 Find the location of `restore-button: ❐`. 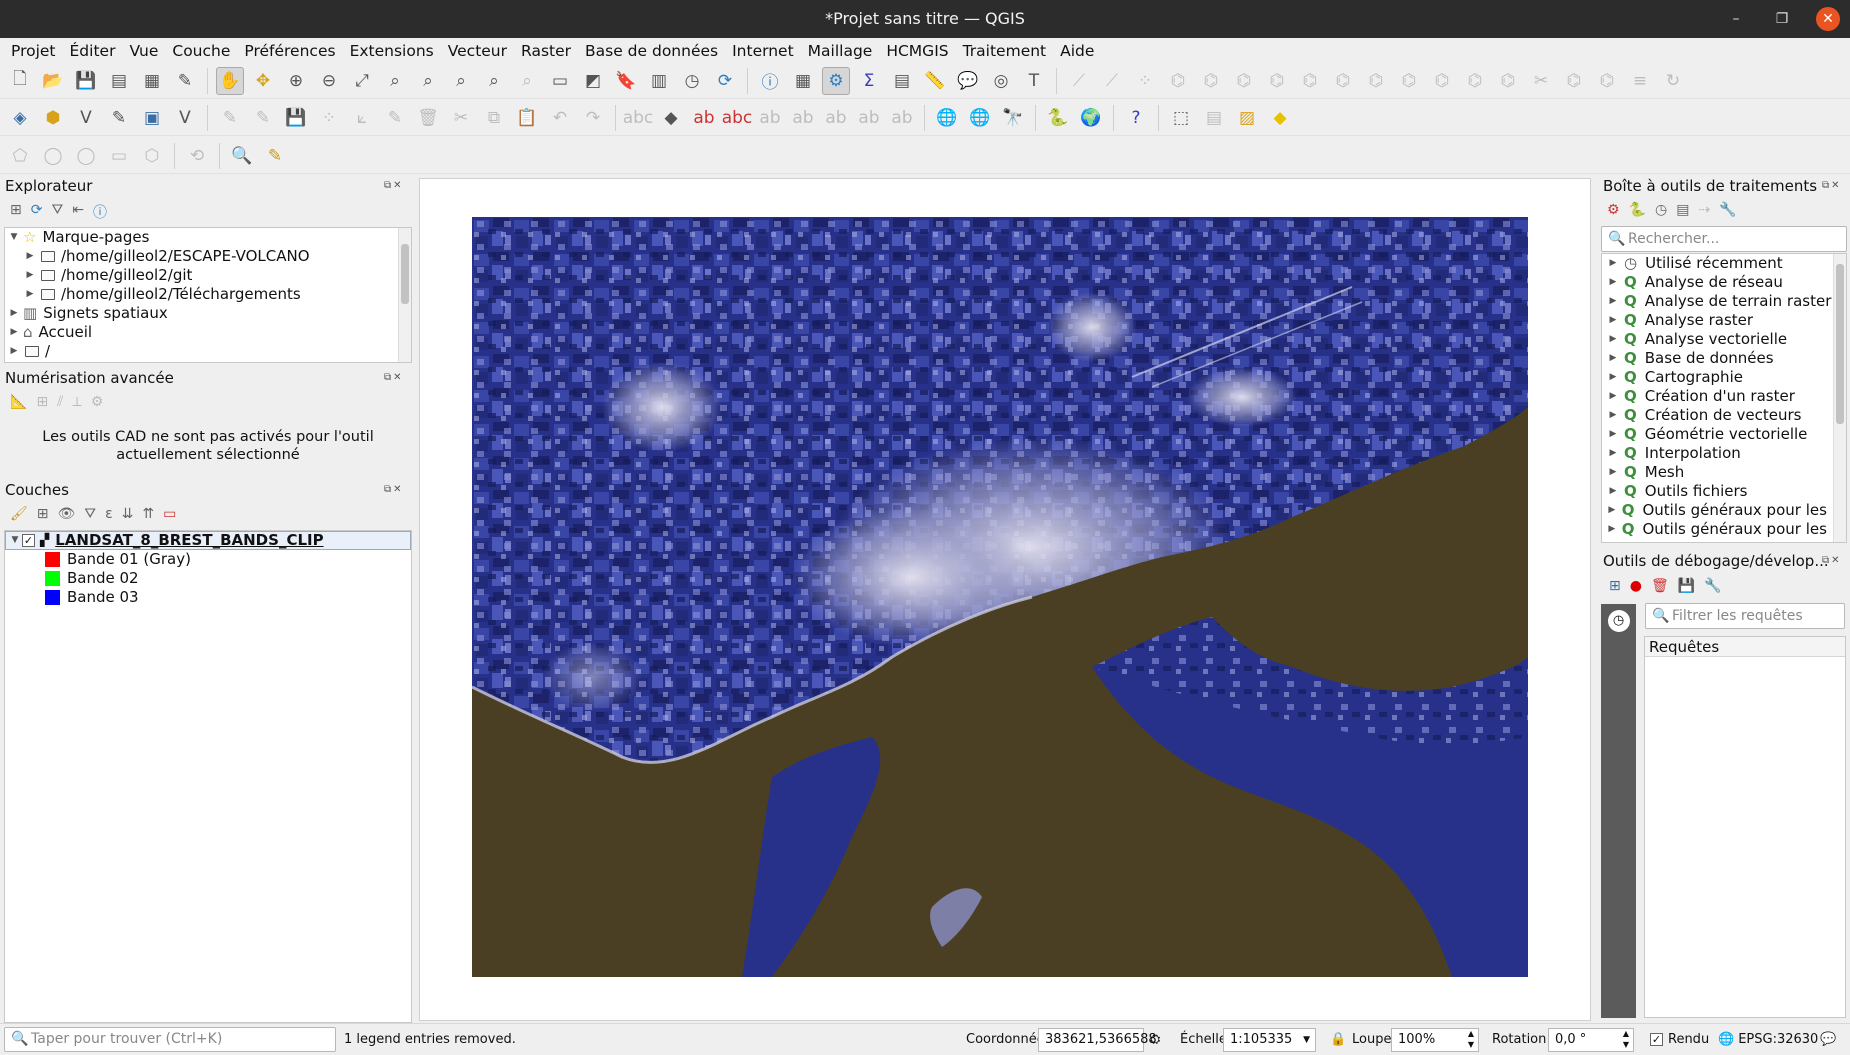

restore-button: ❐ is located at coordinates (1782, 19).